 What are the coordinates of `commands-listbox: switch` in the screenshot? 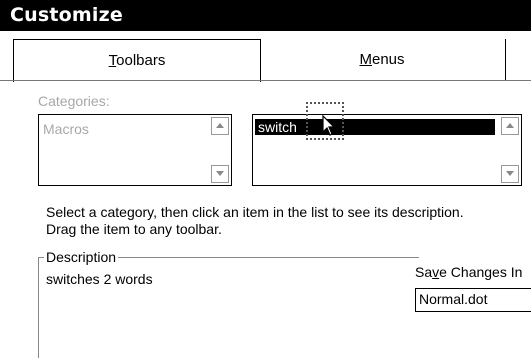 It's located at (387, 150).